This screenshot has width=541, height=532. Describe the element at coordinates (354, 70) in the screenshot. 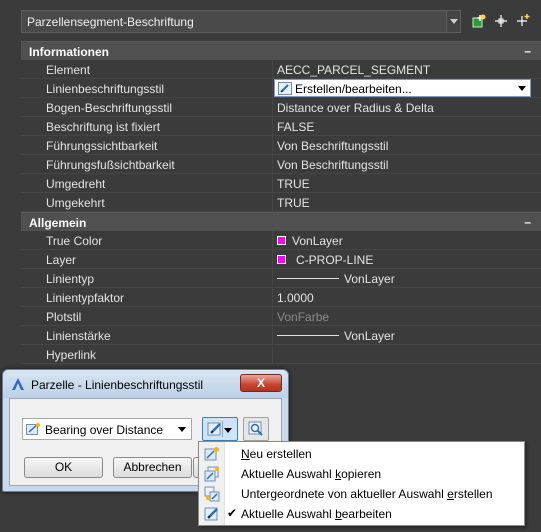

I see `property-value: AECC_PARCEL_SEGMENT` at that location.